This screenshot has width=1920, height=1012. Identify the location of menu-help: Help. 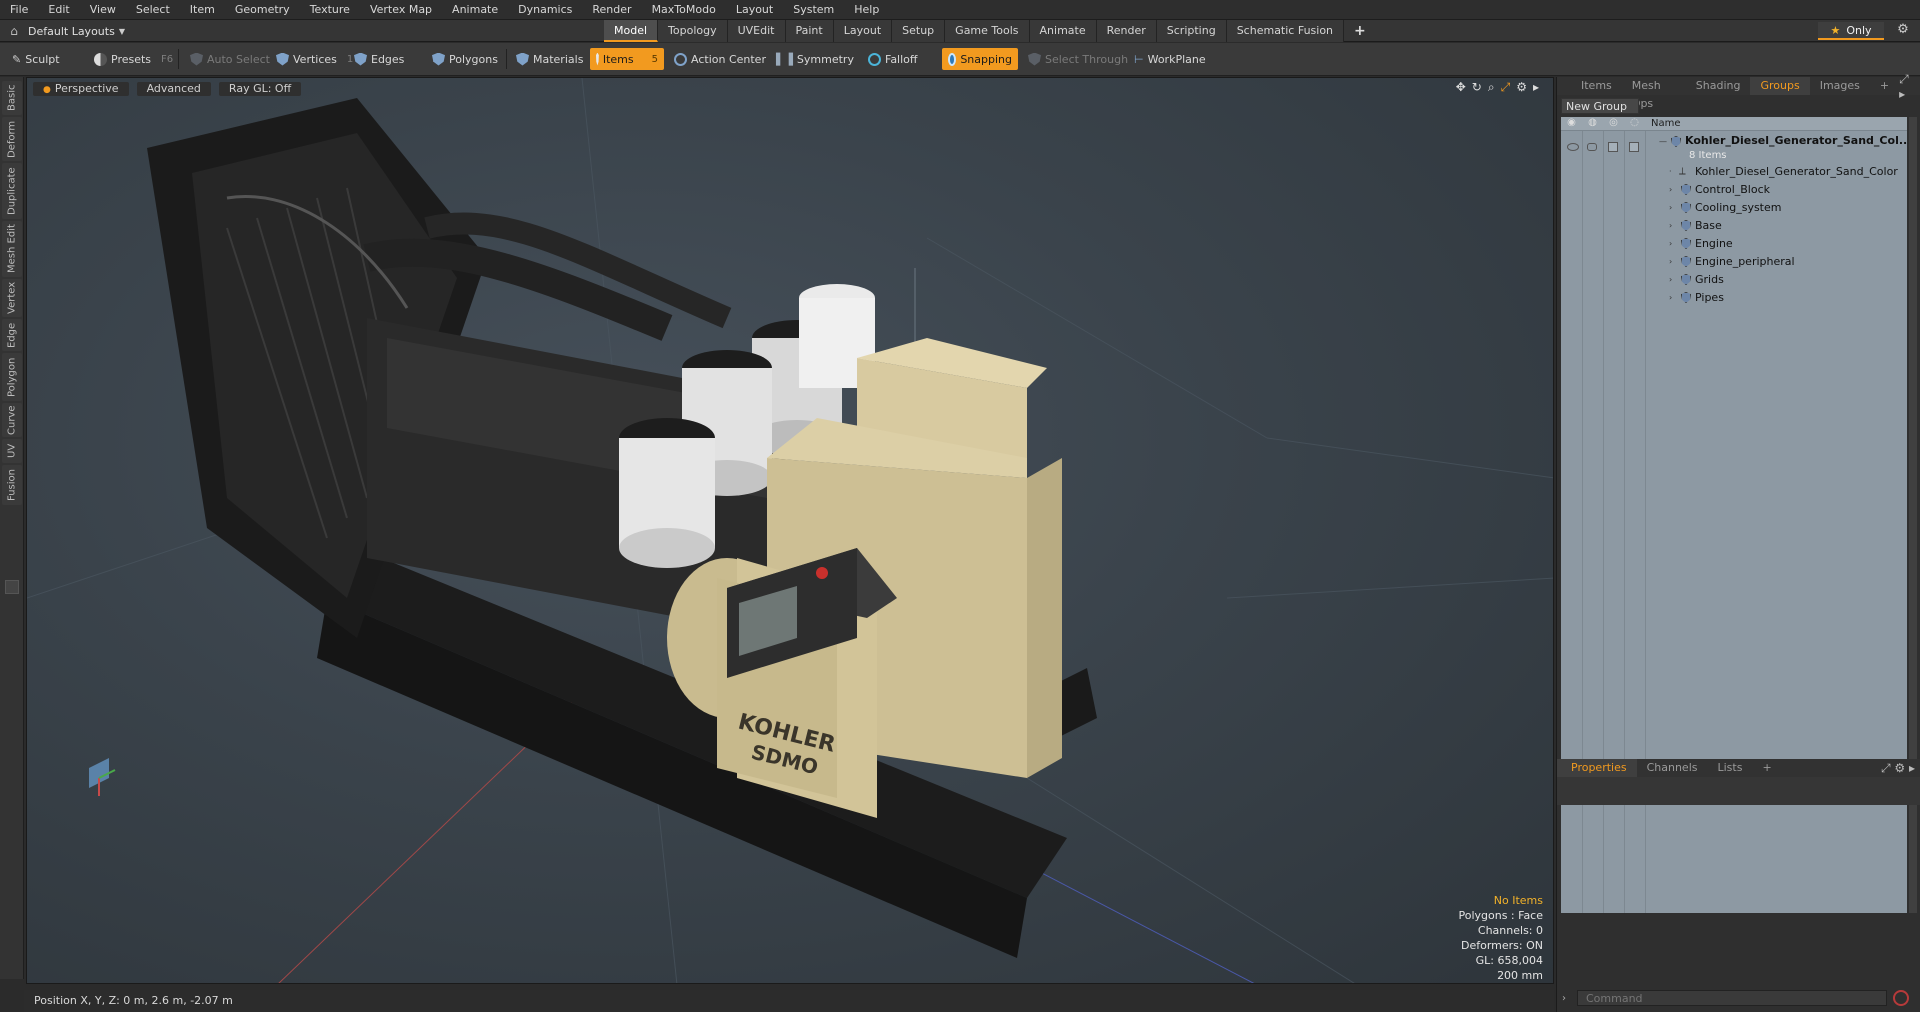
(866, 10).